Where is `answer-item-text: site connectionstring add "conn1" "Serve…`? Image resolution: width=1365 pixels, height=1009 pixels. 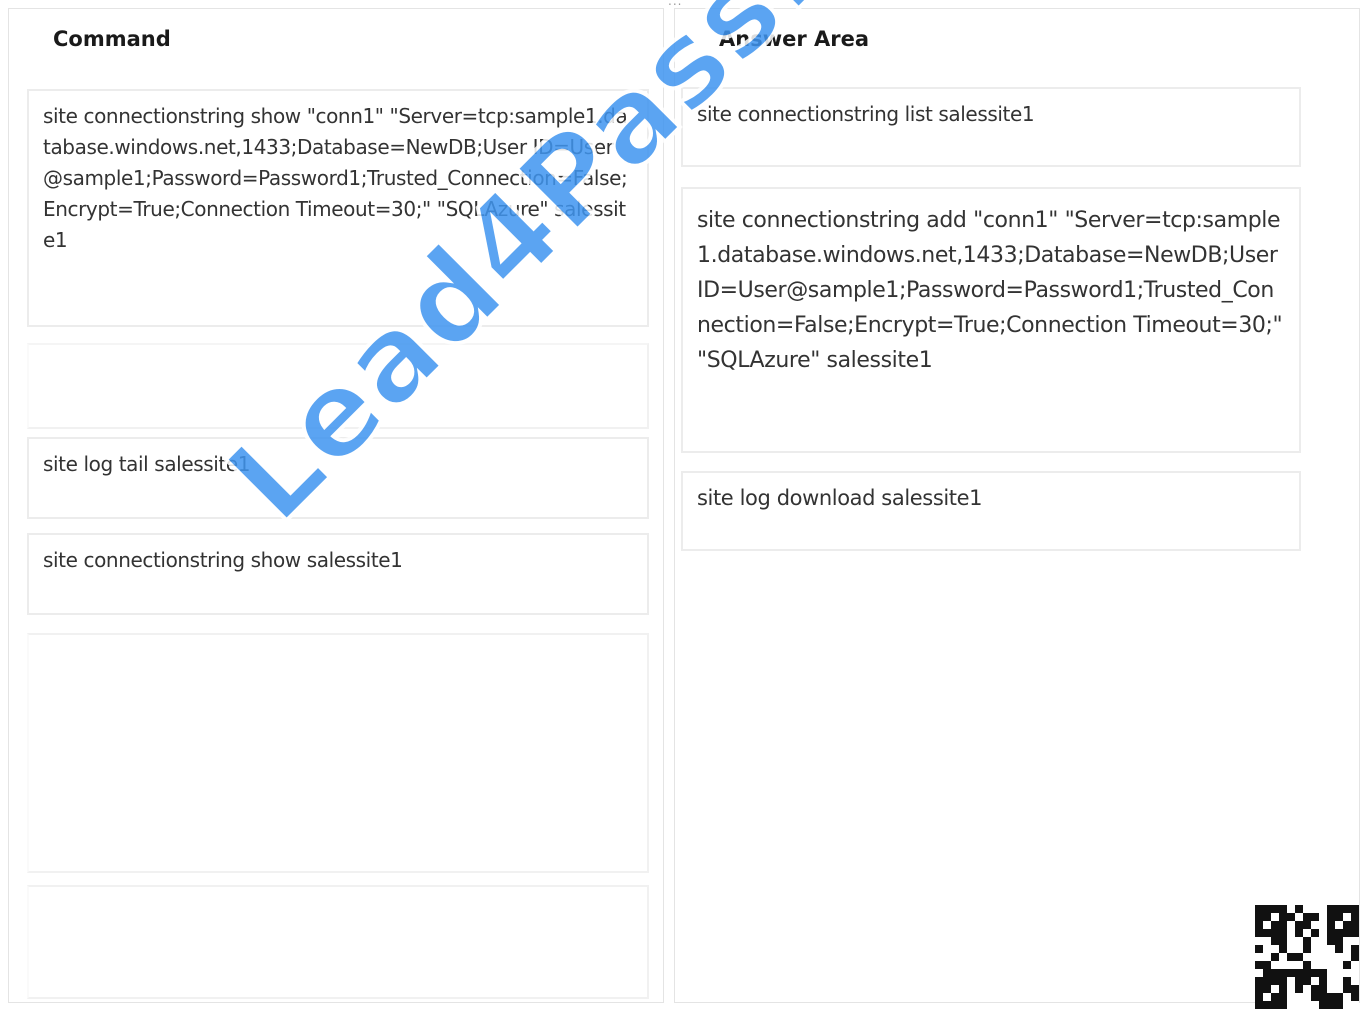 answer-item-text: site connectionstring add "conn1" "Serve… is located at coordinates (990, 290).